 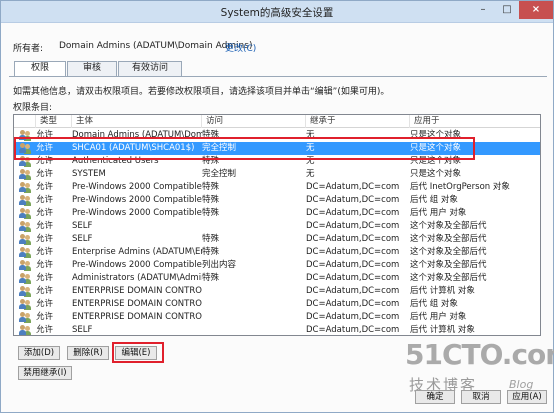 What do you see at coordinates (92, 68) in the screenshot?
I see `tab-auditing: 审核` at bounding box center [92, 68].